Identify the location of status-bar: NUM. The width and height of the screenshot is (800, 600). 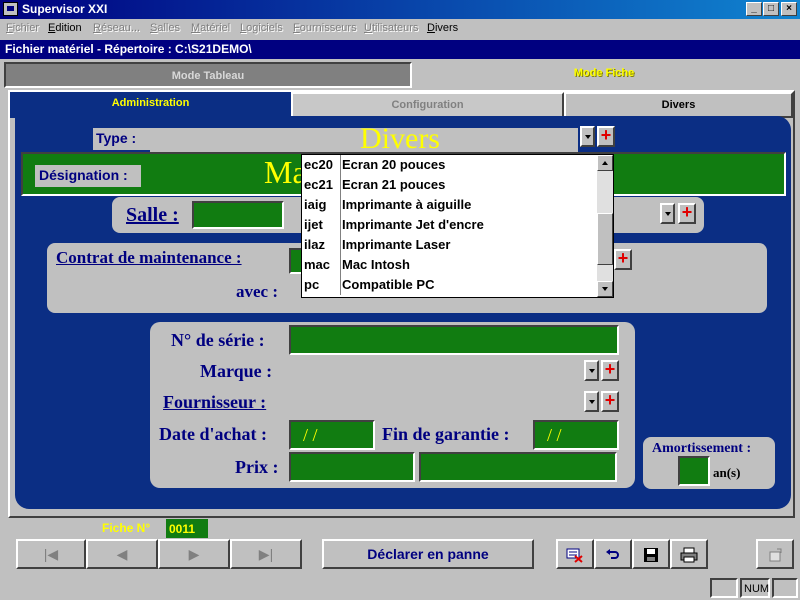
(400, 589).